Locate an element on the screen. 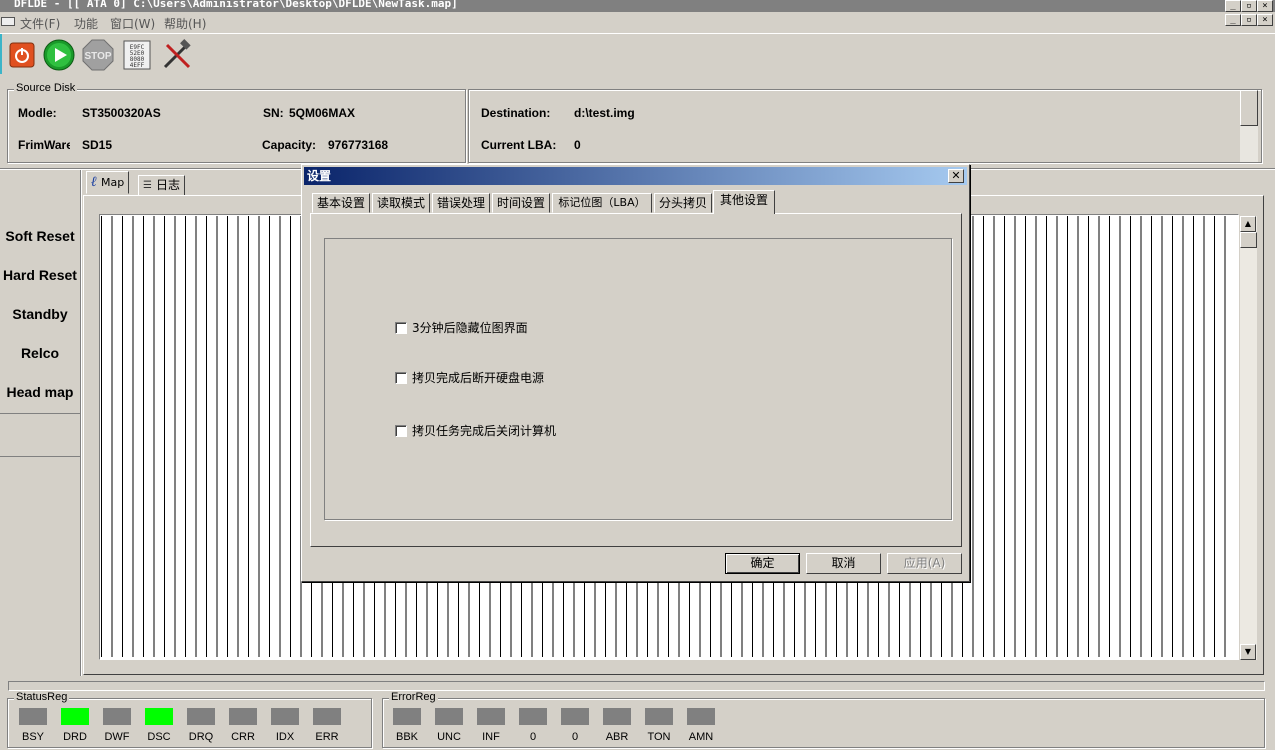  scroll-up-icon: ▲ is located at coordinates (1248, 224).